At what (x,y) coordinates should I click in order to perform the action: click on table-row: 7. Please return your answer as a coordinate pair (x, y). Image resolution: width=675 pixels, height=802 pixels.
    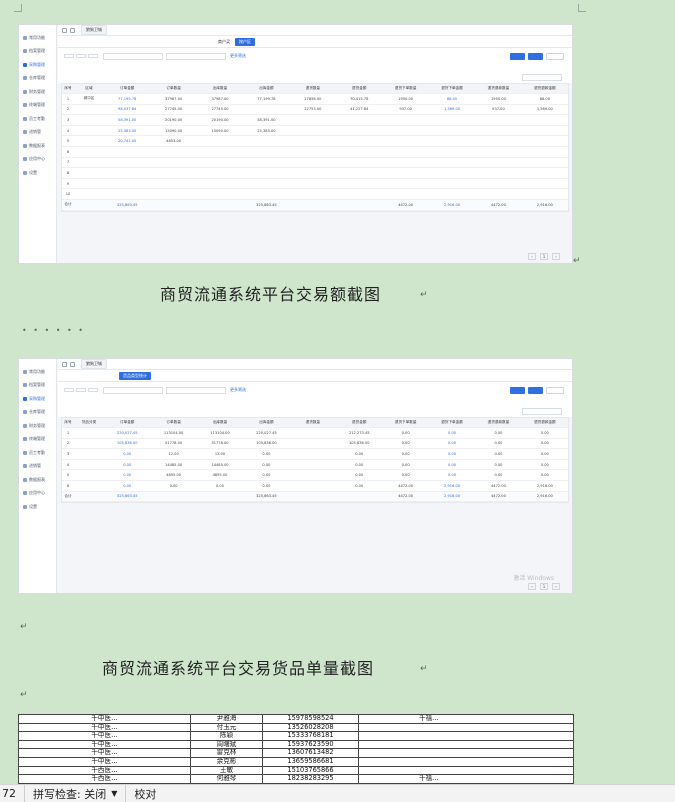
    Looking at the image, I should click on (315, 163).